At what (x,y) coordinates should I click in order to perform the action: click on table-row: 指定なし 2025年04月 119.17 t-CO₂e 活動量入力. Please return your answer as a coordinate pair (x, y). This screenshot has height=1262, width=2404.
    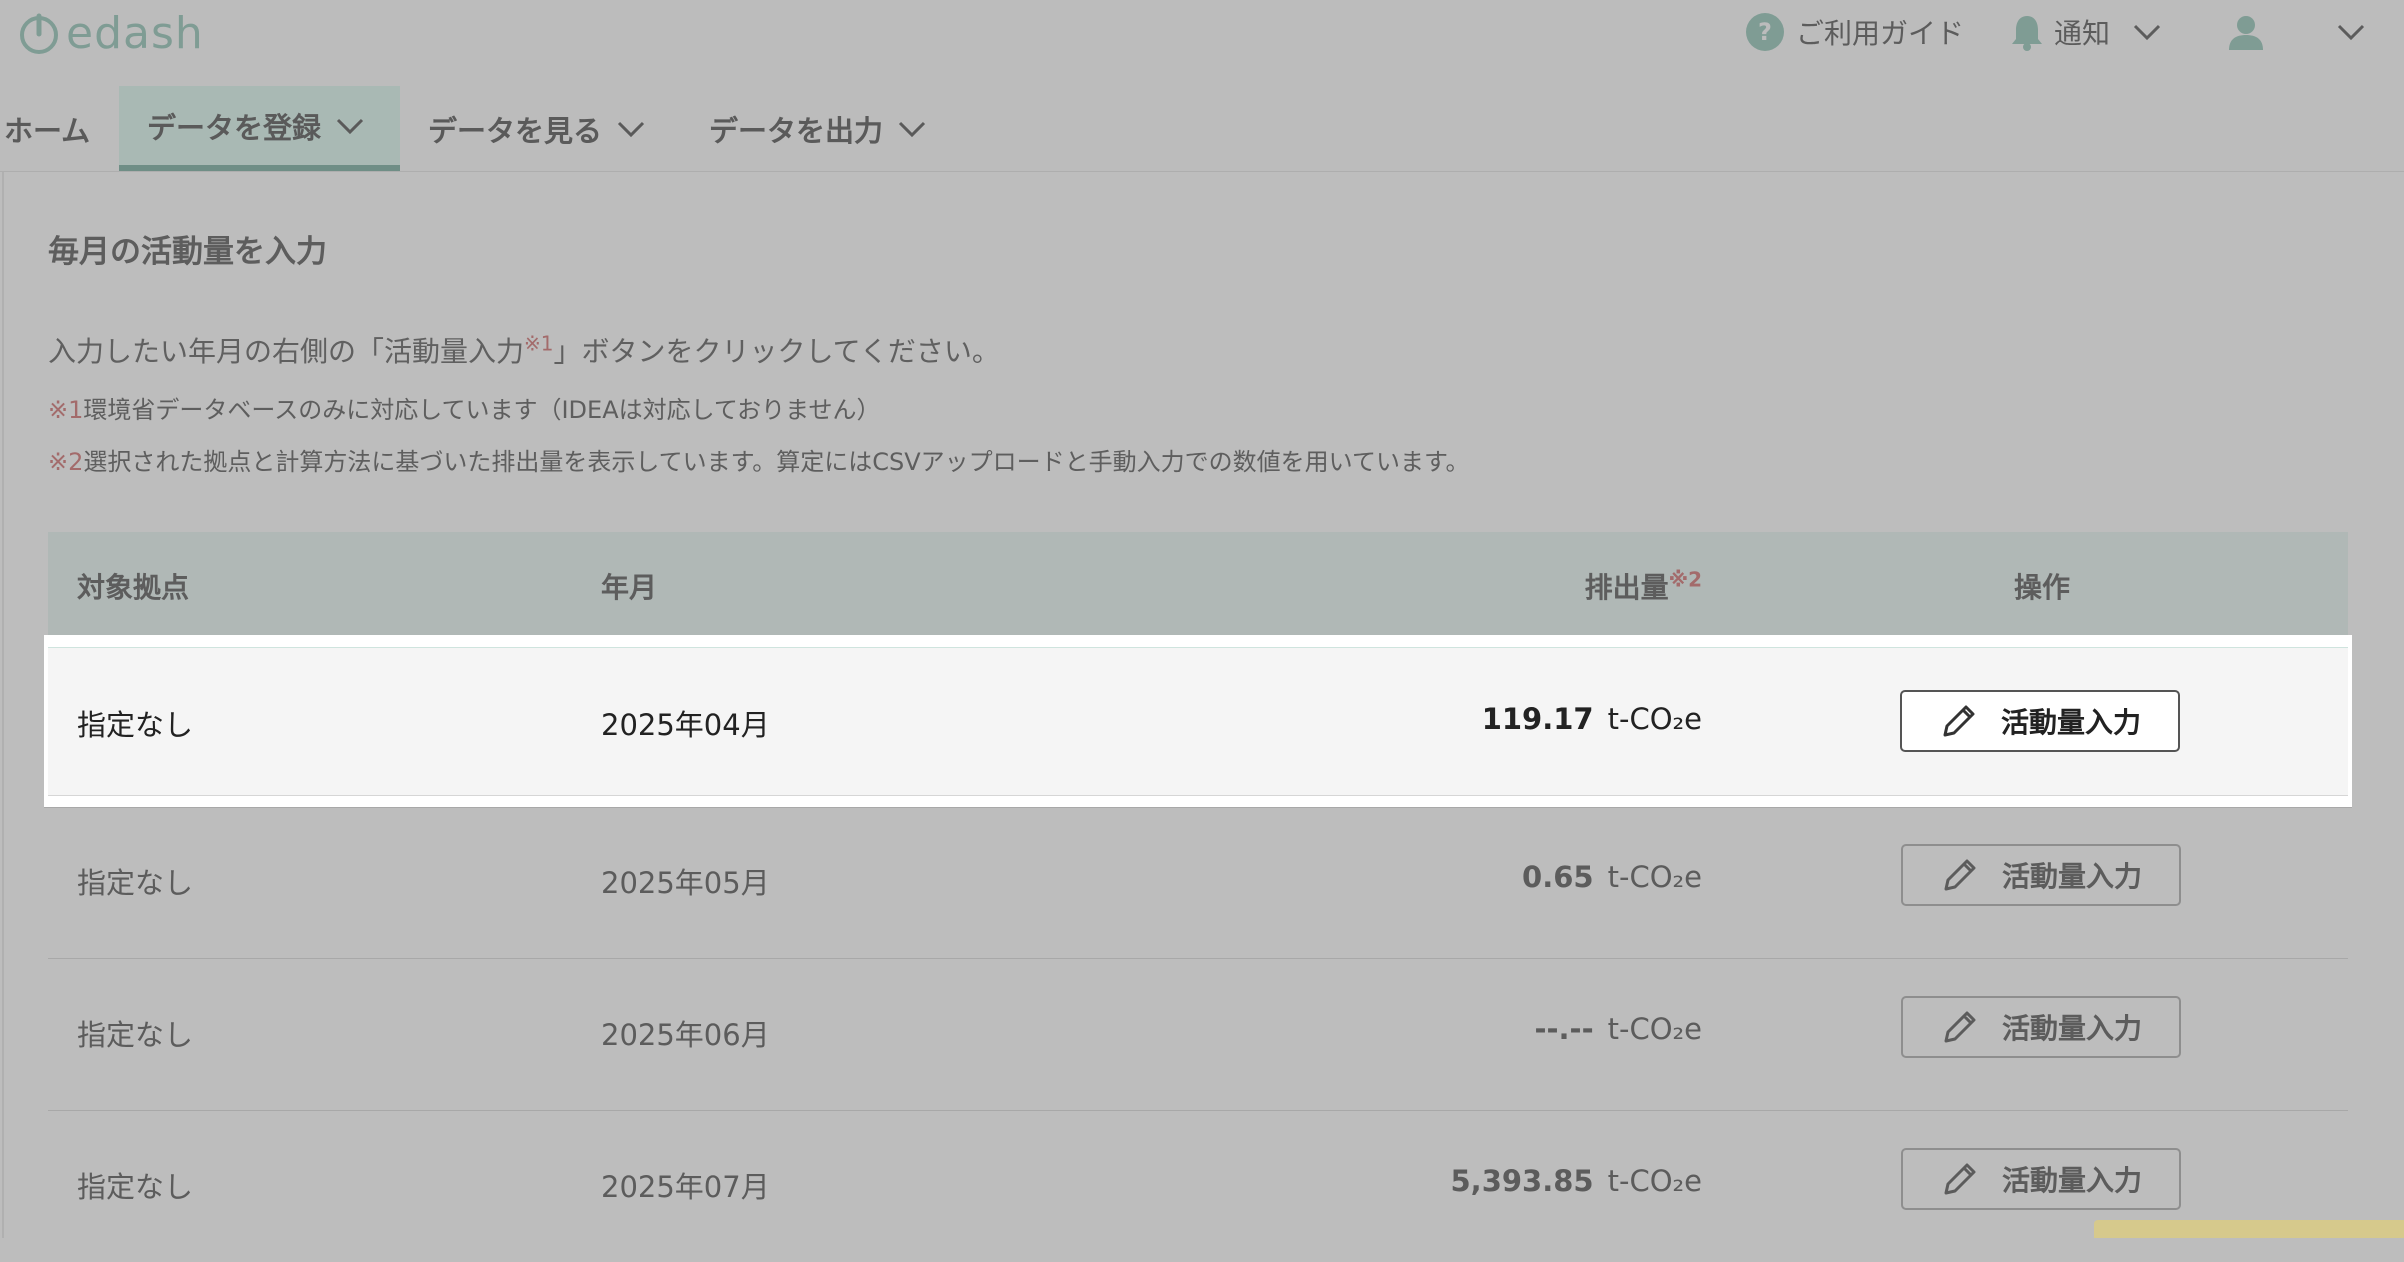
    Looking at the image, I should click on (1198, 721).